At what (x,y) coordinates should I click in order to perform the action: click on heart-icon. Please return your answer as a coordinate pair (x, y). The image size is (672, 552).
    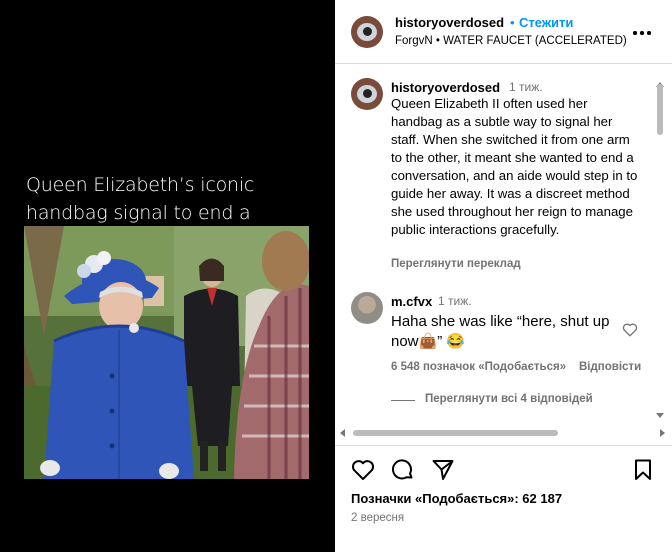
    Looking at the image, I should click on (630, 329).